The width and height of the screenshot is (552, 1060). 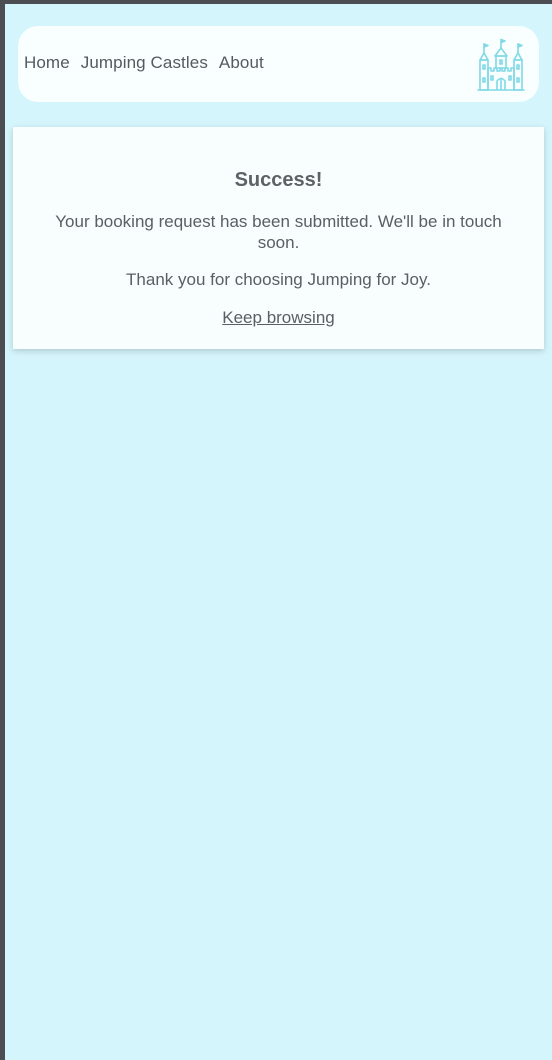 I want to click on castle-icon, so click(x=501, y=65).